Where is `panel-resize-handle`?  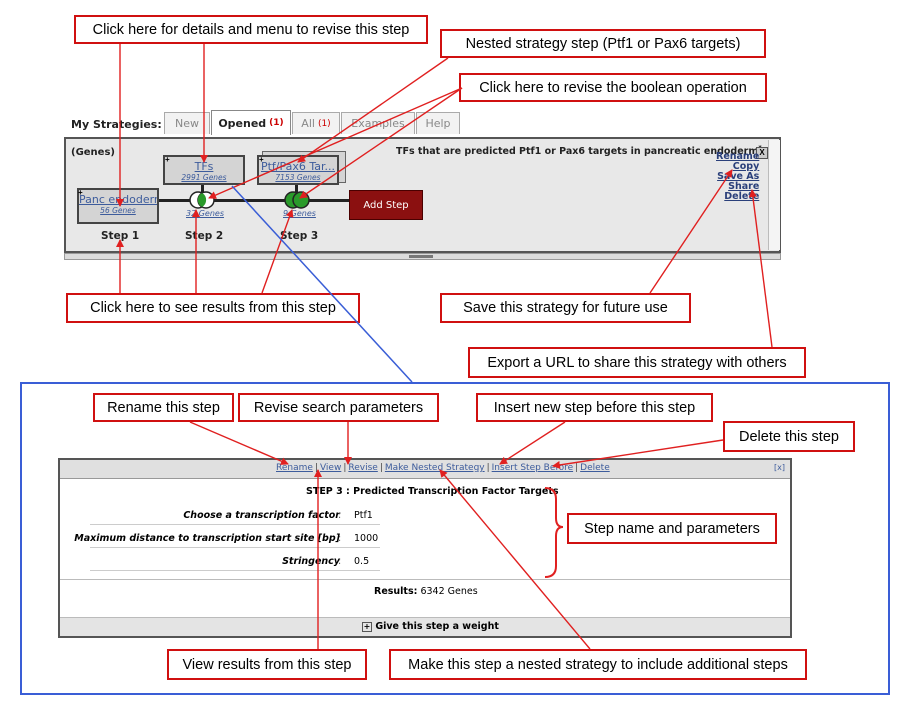 panel-resize-handle is located at coordinates (422, 256).